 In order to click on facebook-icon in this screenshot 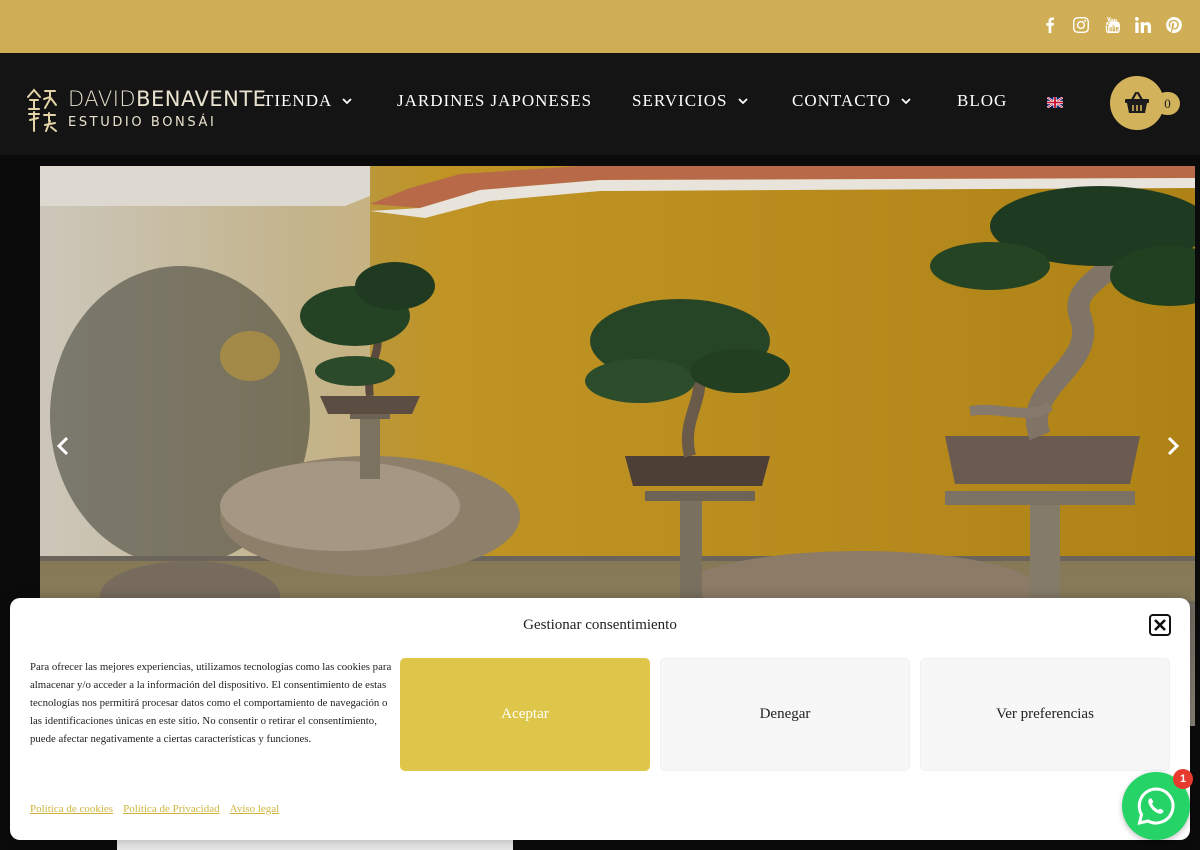, I will do `click(1049, 25)`.